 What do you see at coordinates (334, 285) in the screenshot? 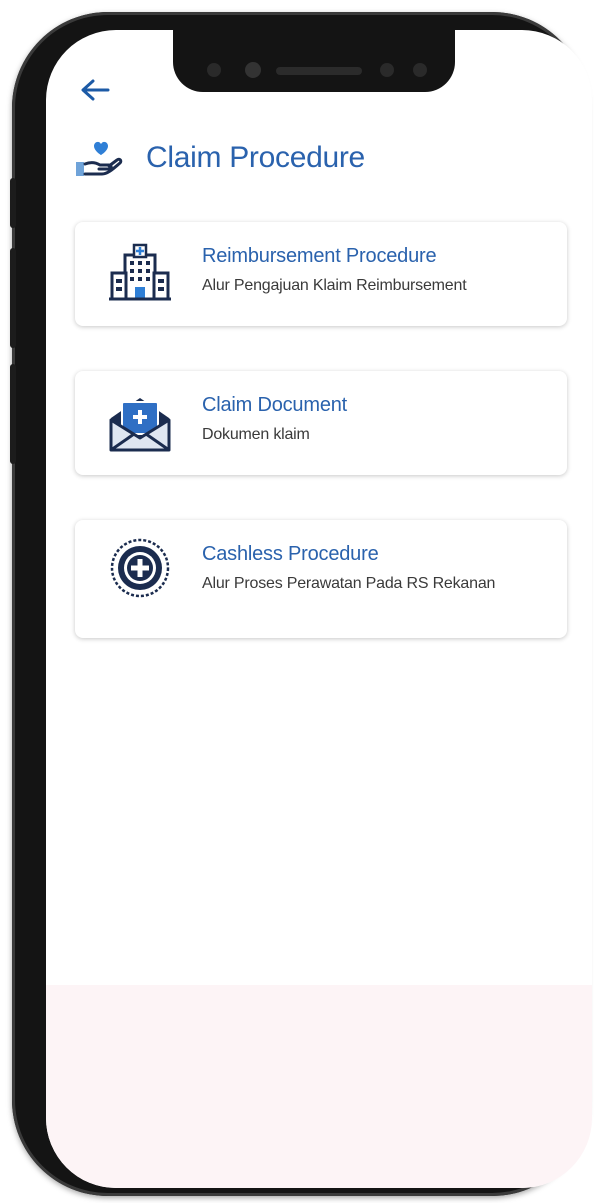
I see `menu-item-subtitle: Alur Pengajuan Klaim Reimbursement` at bounding box center [334, 285].